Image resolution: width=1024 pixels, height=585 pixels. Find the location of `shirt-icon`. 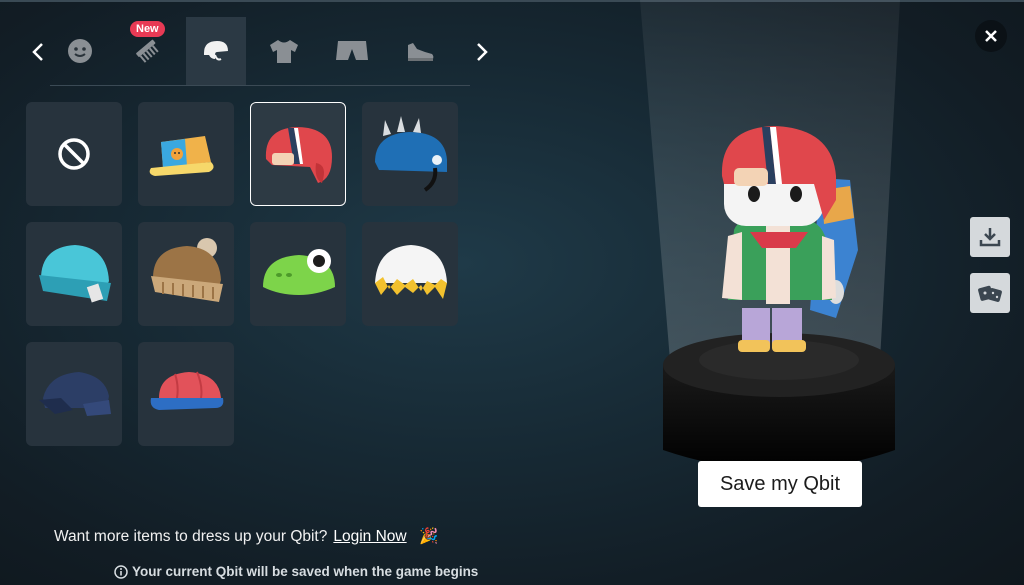

shirt-icon is located at coordinates (284, 51).